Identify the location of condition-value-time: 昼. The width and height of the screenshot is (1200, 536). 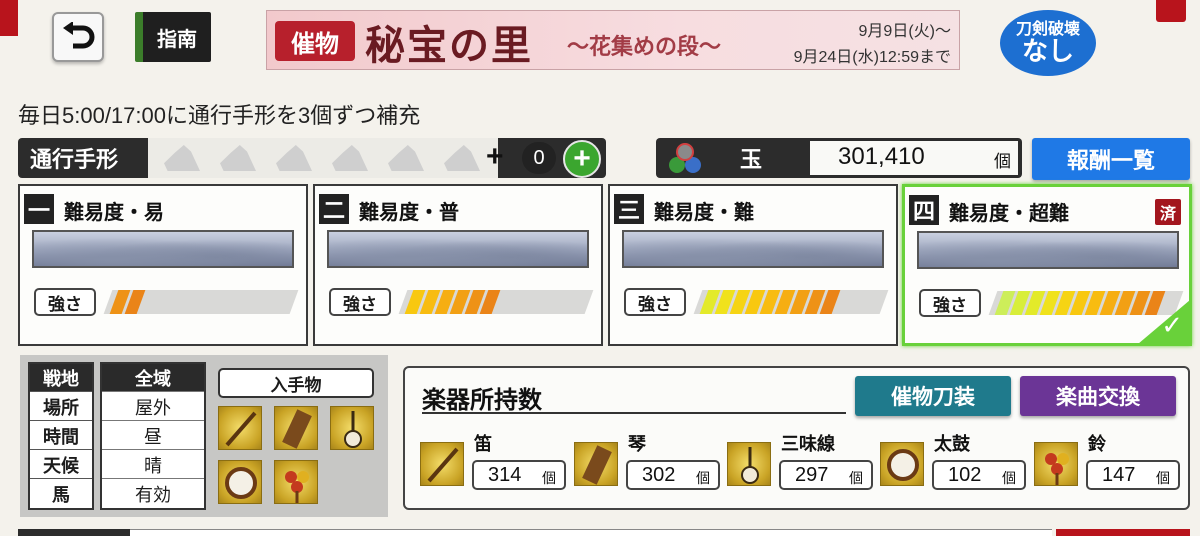
(153, 436).